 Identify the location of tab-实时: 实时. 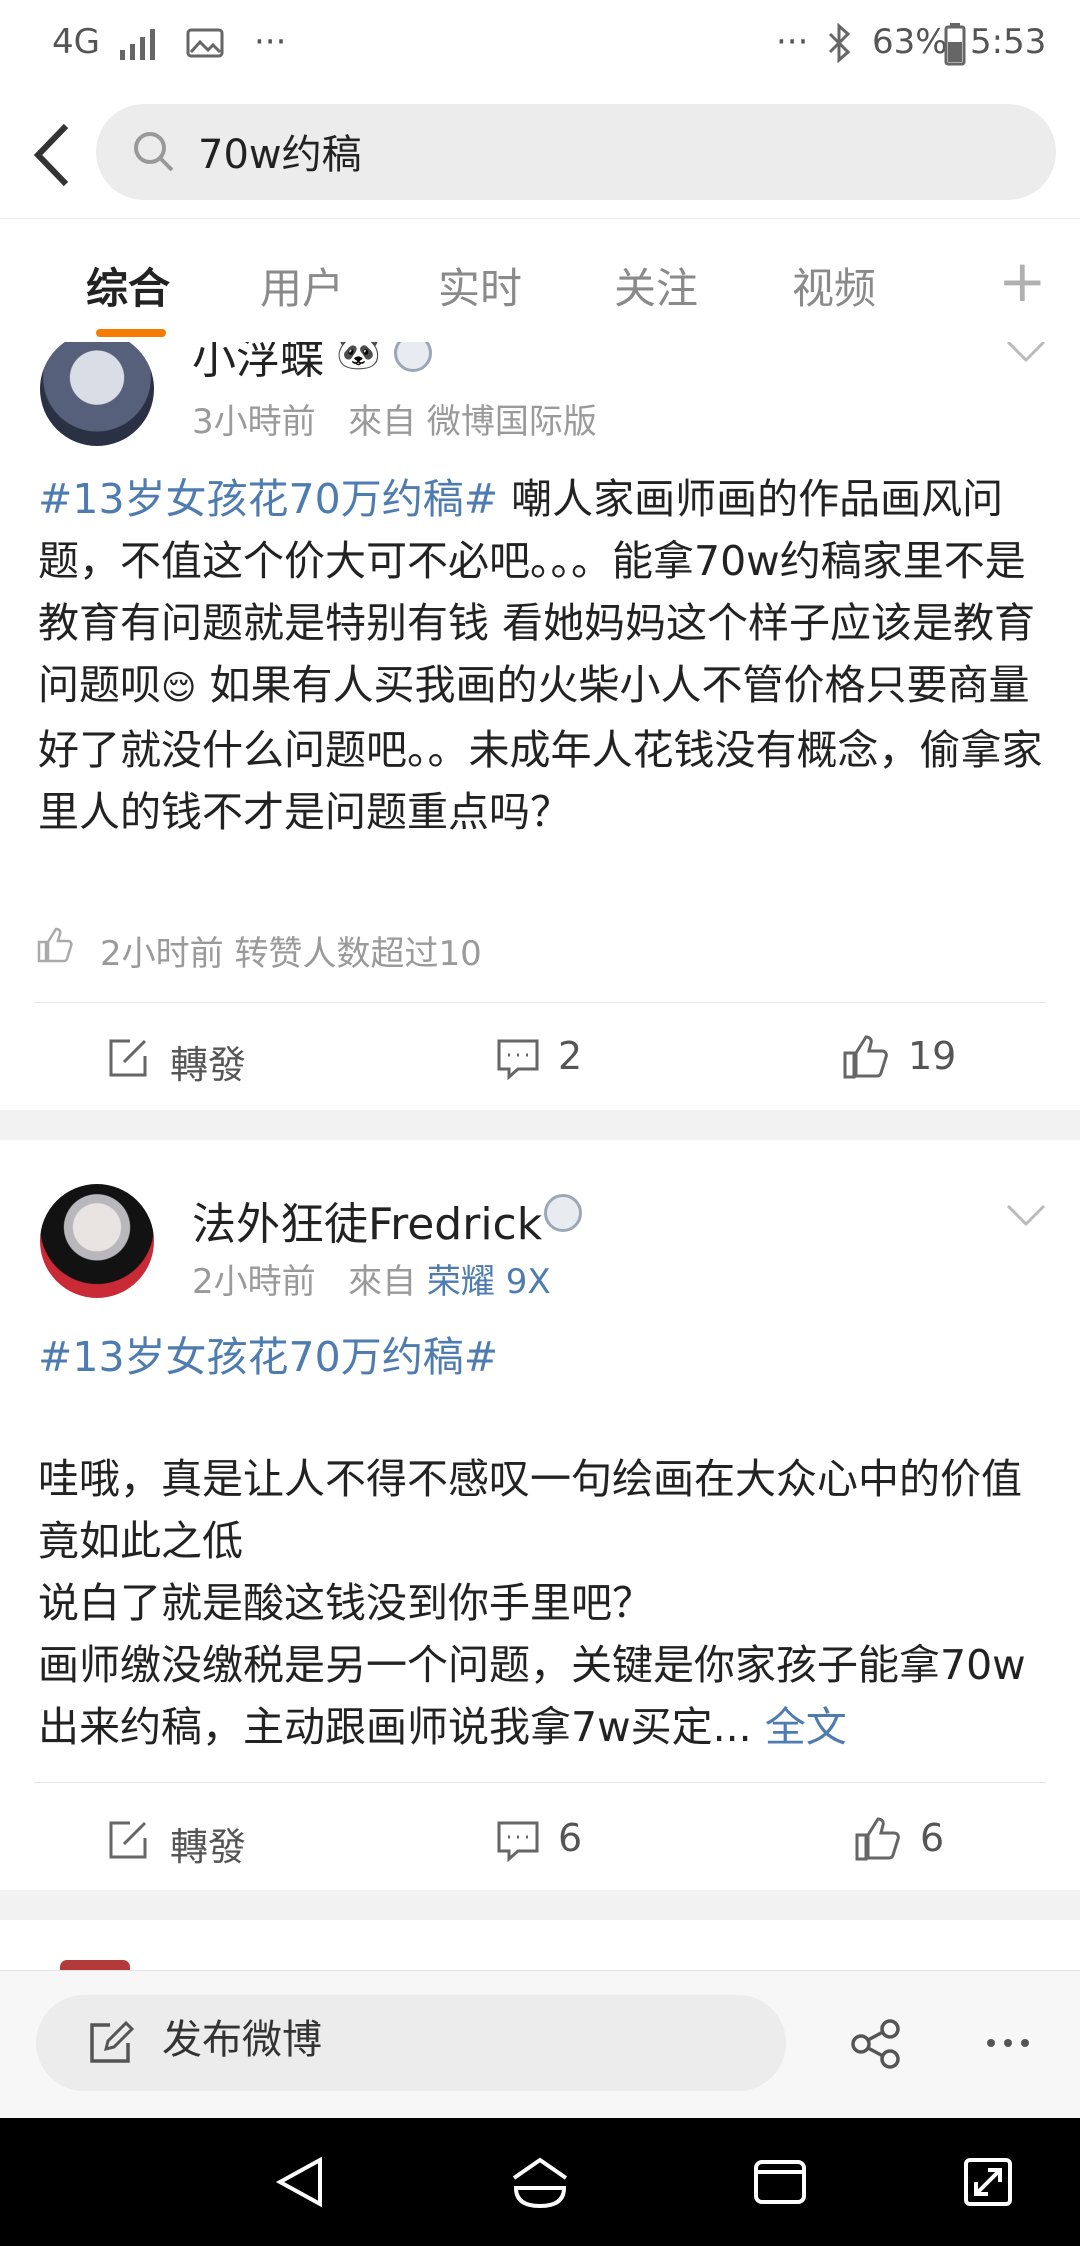
(480, 285).